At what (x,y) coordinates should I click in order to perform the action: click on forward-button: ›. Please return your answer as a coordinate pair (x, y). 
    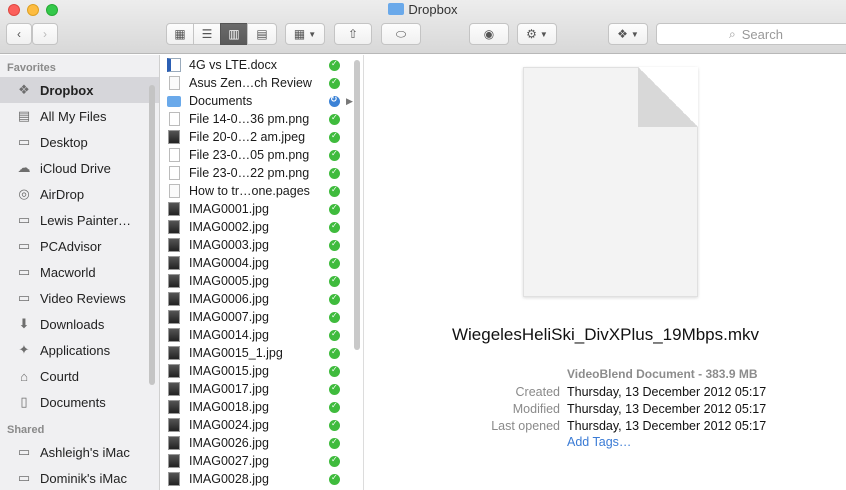
    Looking at the image, I should click on (45, 34).